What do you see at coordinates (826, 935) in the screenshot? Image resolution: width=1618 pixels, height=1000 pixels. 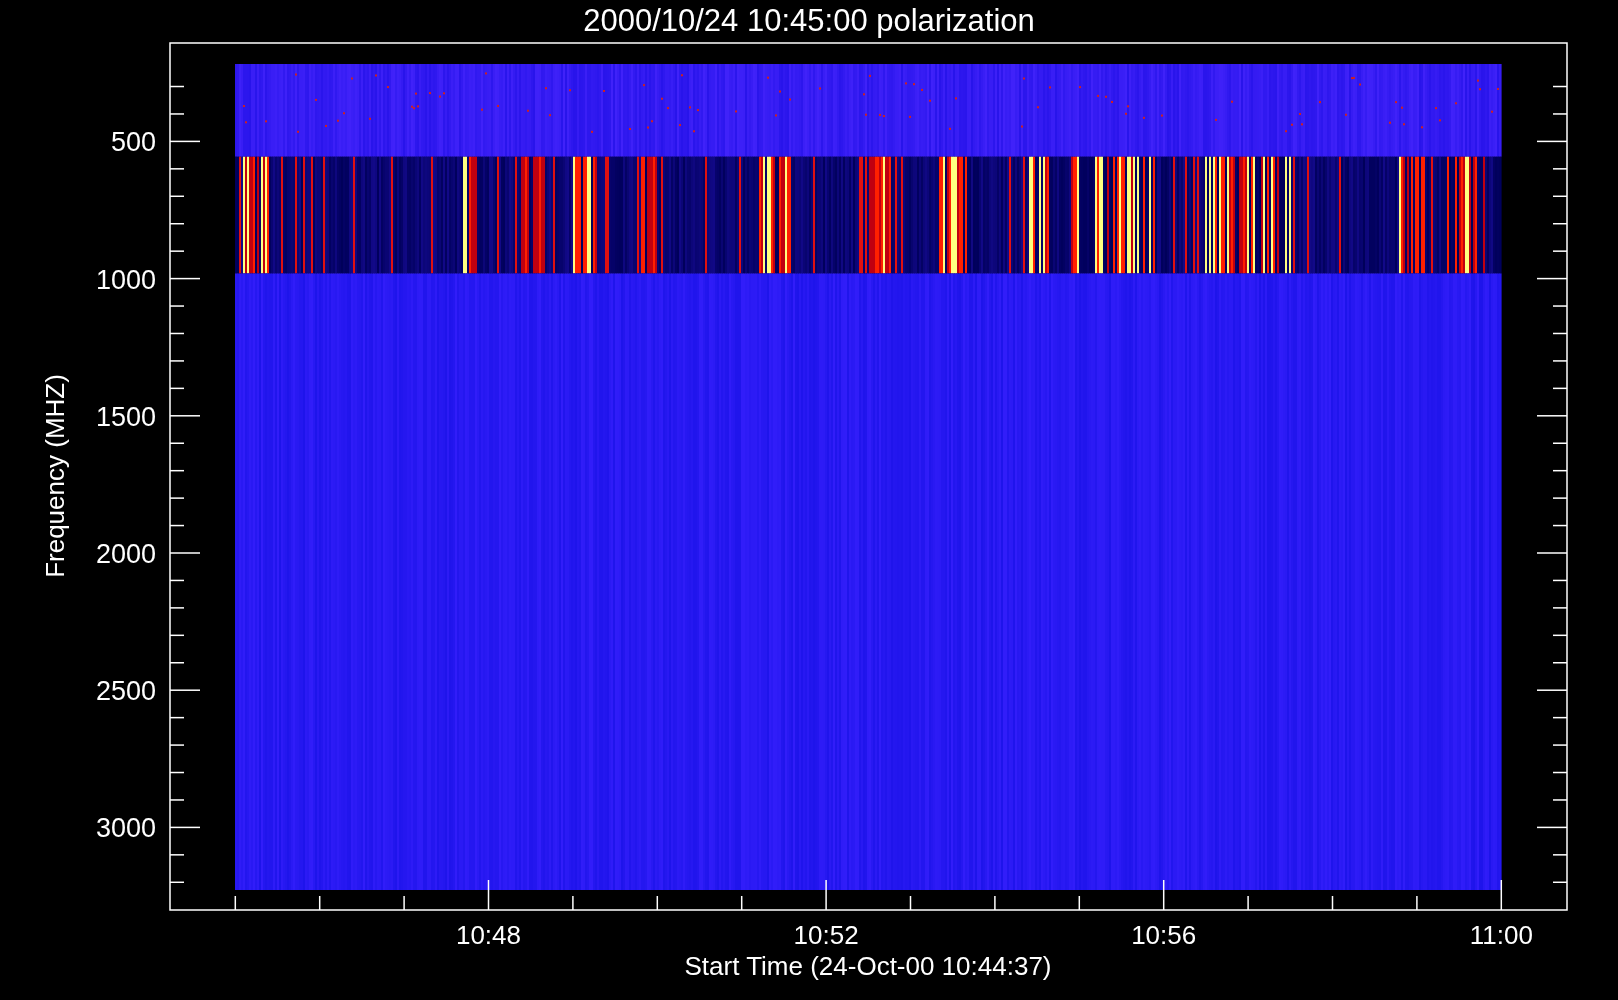 I see `x-tick-label: 10:52` at bounding box center [826, 935].